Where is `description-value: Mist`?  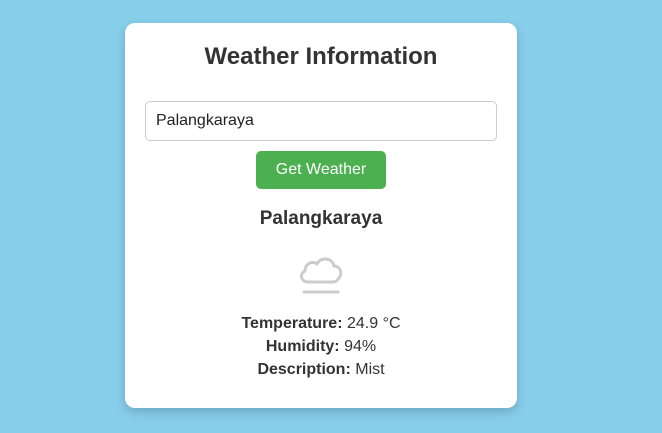
description-value: Mist is located at coordinates (370, 369).